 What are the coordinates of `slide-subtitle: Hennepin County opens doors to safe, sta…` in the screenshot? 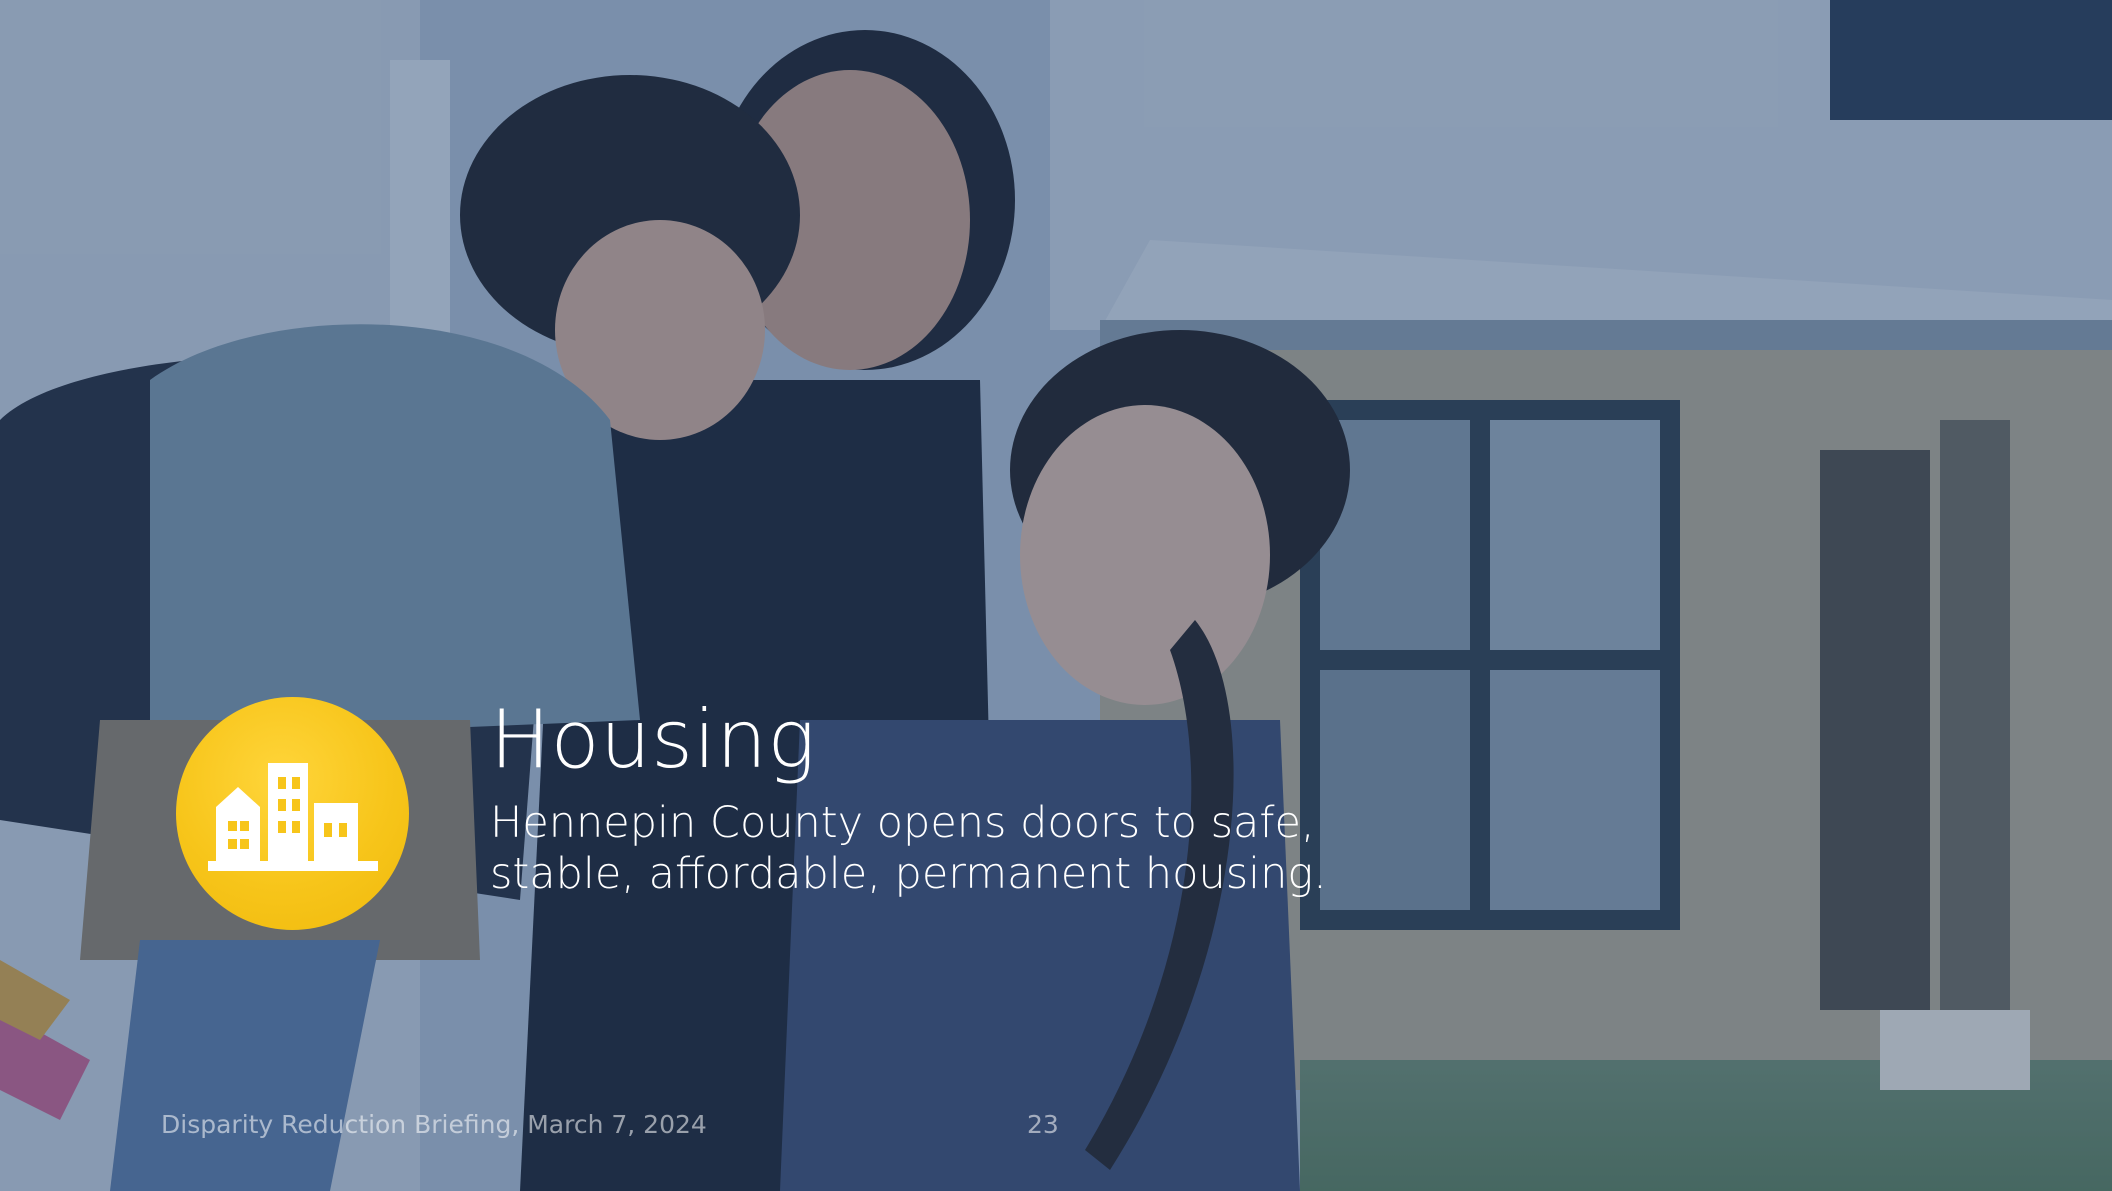 It's located at (908, 848).